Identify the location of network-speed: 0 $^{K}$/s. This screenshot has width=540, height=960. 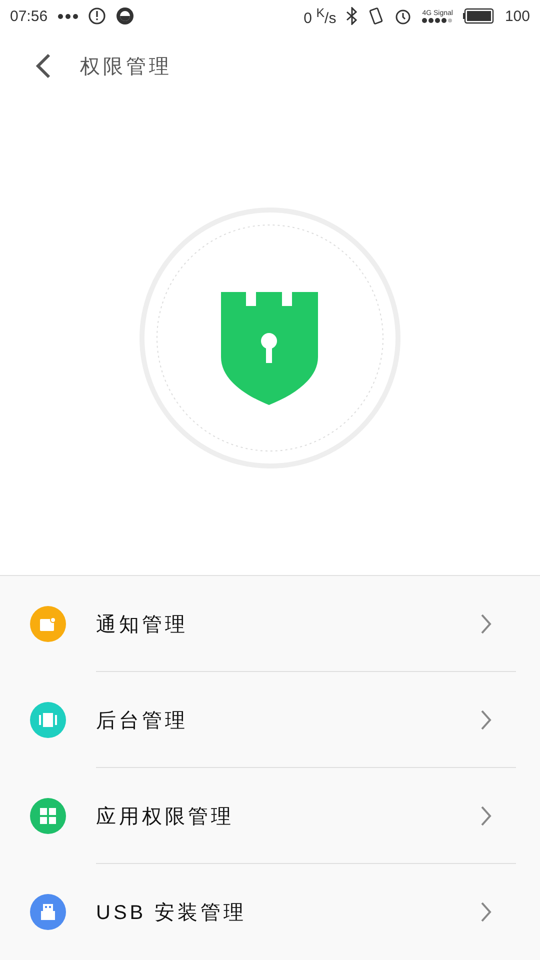
(320, 16).